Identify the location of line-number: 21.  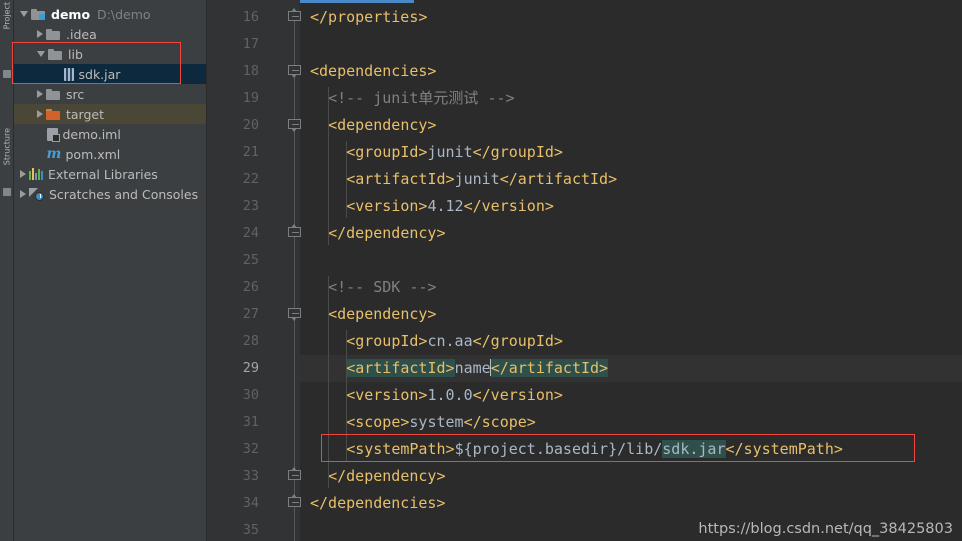
(250, 152).